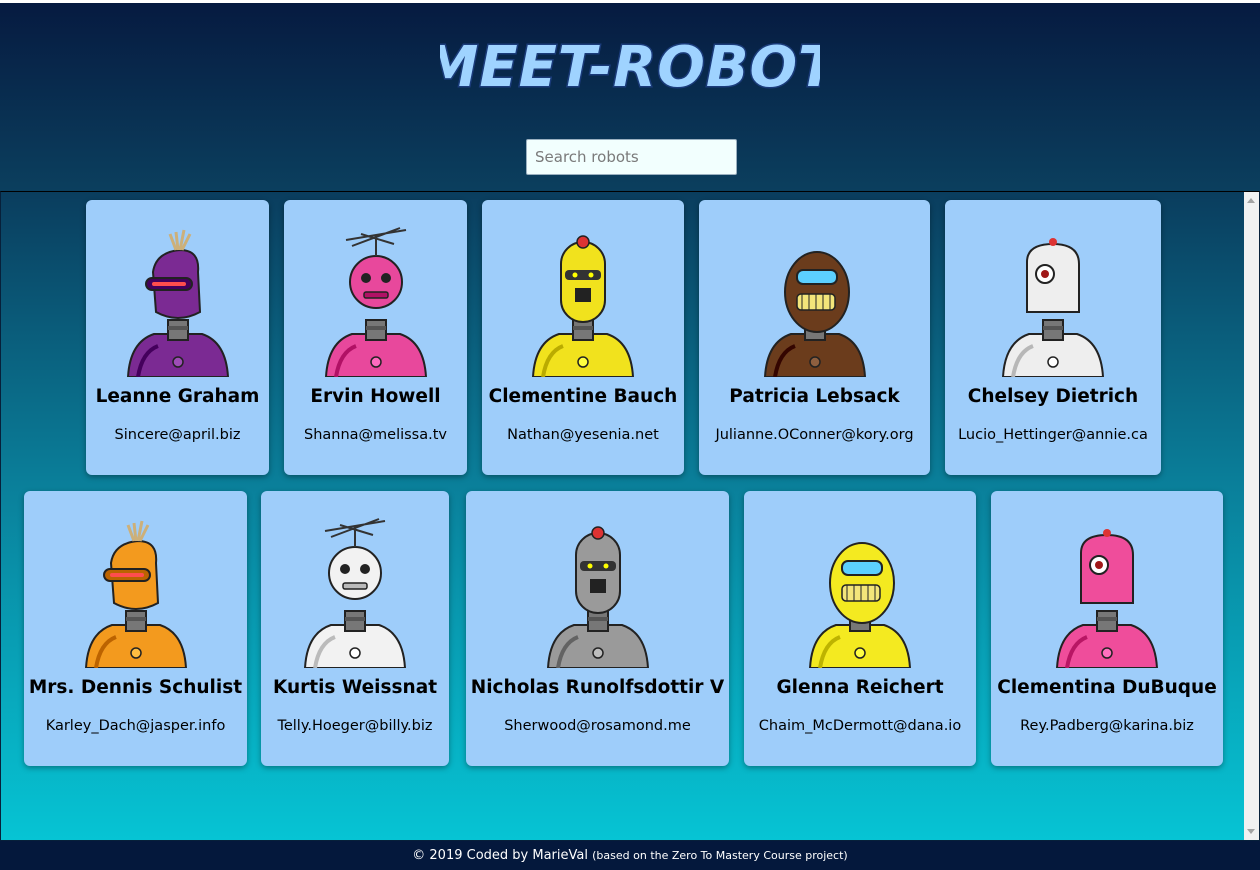 The height and width of the screenshot is (870, 1260). What do you see at coordinates (1053, 396) in the screenshot?
I see `robot-name: Chelsey Dietrich` at bounding box center [1053, 396].